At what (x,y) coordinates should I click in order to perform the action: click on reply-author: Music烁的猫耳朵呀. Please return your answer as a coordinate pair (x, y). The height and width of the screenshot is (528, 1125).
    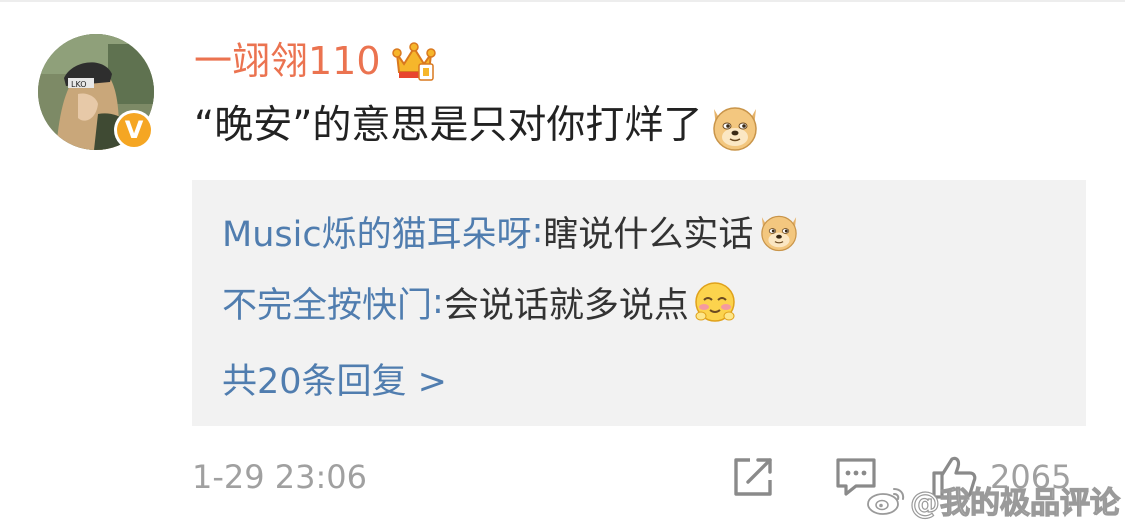
    Looking at the image, I should click on (377, 231).